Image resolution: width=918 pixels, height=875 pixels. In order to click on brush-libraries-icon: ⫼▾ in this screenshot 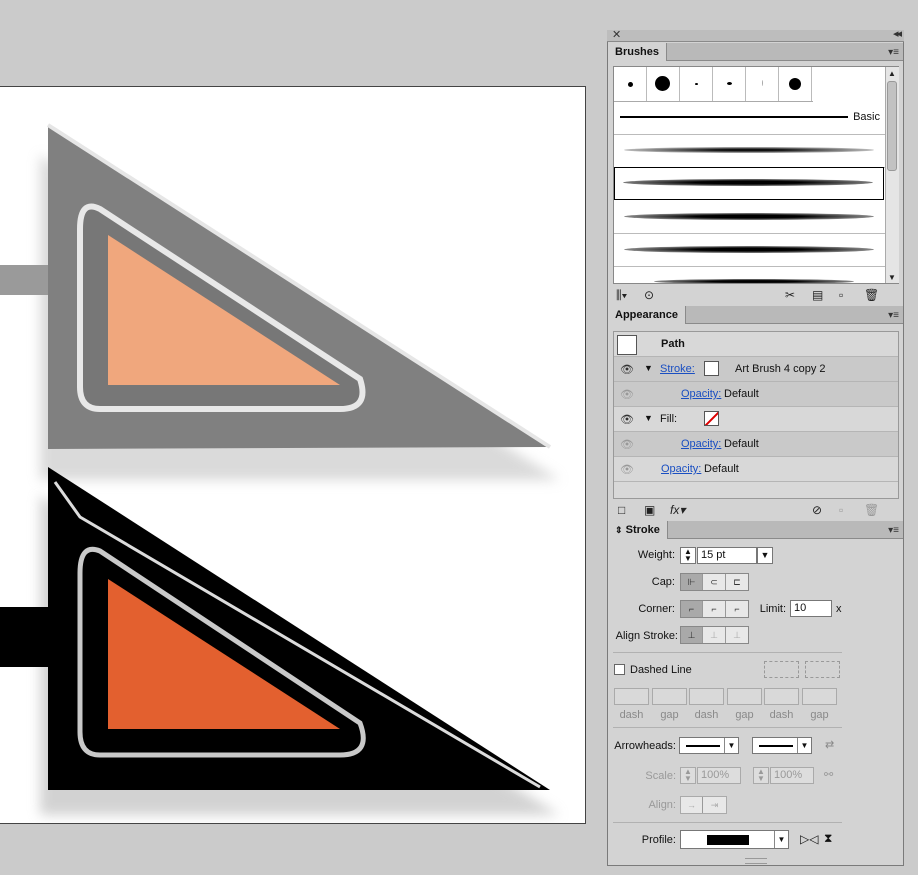, I will do `click(621, 295)`.